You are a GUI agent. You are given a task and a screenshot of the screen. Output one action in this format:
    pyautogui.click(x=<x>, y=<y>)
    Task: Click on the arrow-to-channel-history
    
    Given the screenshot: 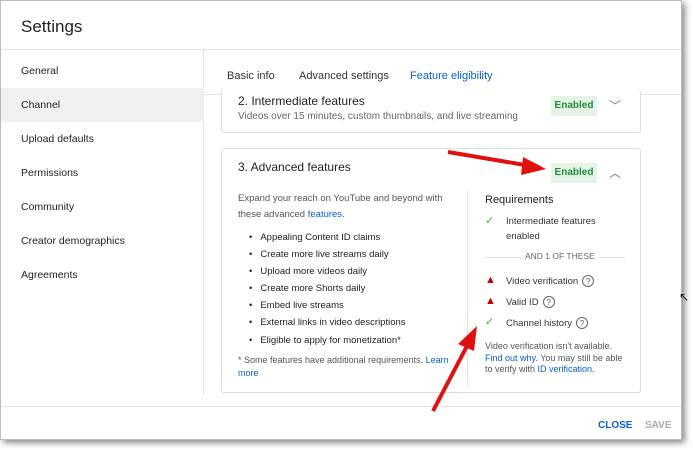 What is the action you would take?
    pyautogui.click(x=454, y=369)
    